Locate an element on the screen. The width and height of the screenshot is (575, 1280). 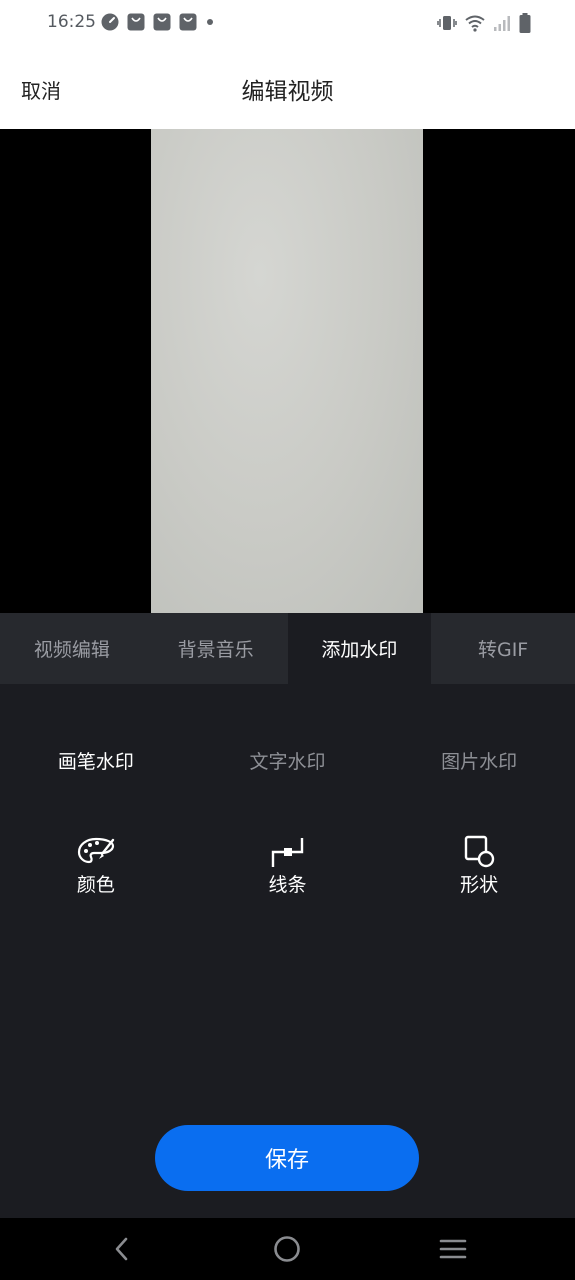
brush-tools: 颜色 线条 形状 is located at coordinates (287, 865).